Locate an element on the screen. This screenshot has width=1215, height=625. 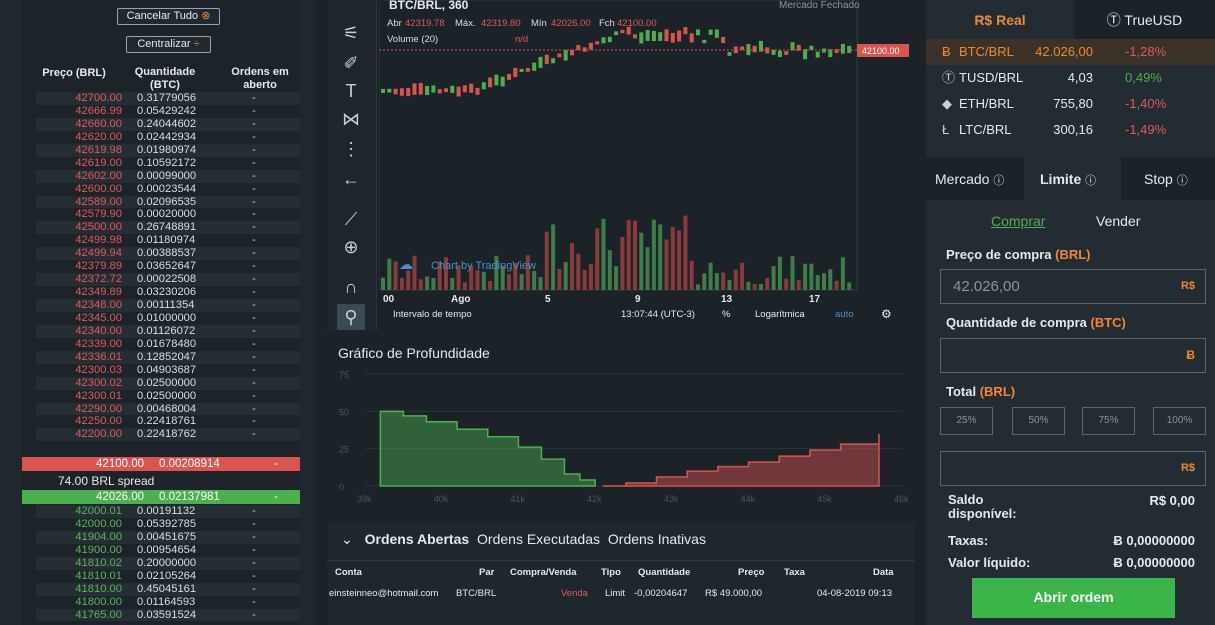
ask-price: 42660.00 is located at coordinates (98, 123).